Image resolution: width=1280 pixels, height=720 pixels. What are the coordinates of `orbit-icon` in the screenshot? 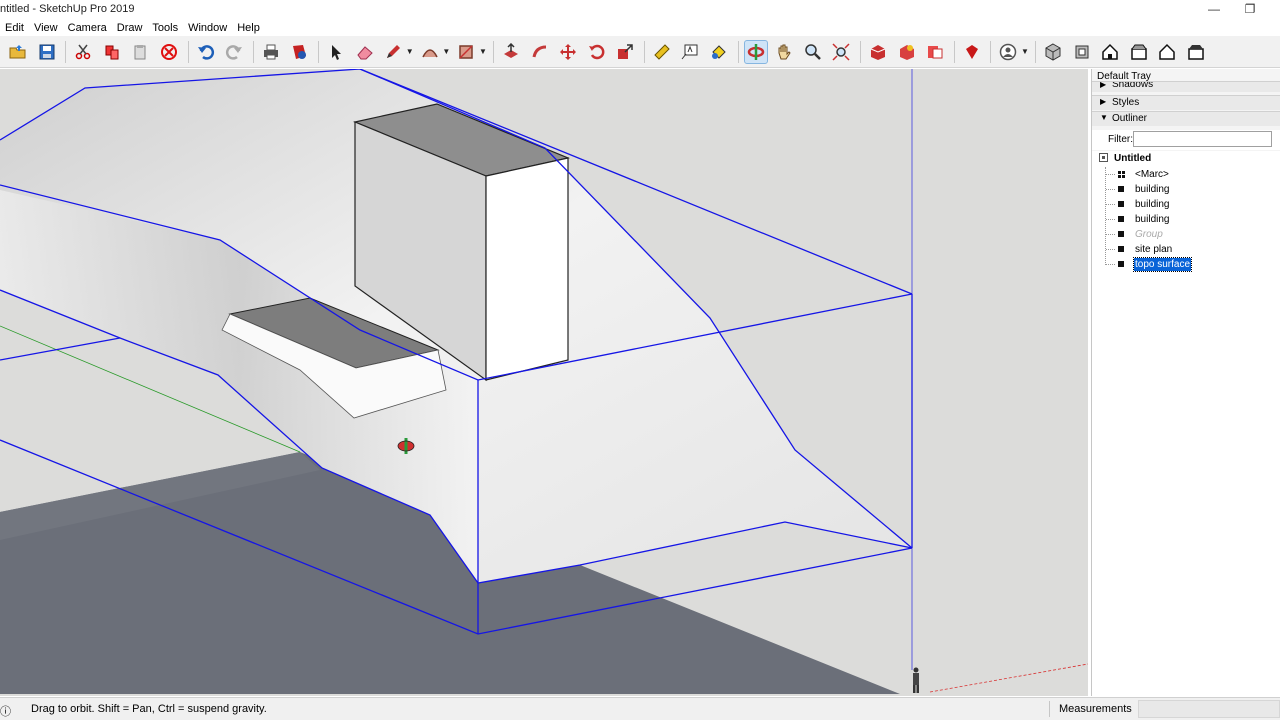 It's located at (755, 51).